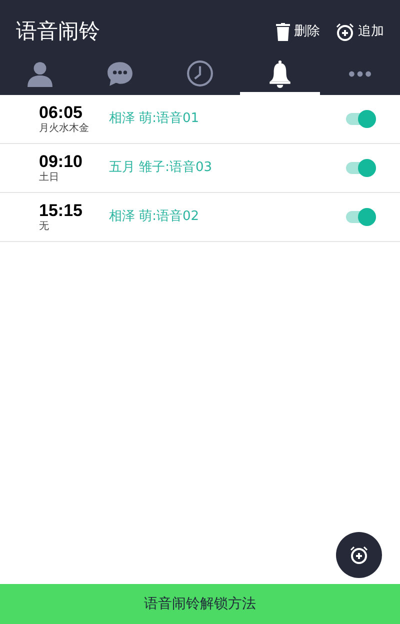  I want to click on alarm-row: 09:10 土日 五月 雏子:语音03, so click(200, 168).